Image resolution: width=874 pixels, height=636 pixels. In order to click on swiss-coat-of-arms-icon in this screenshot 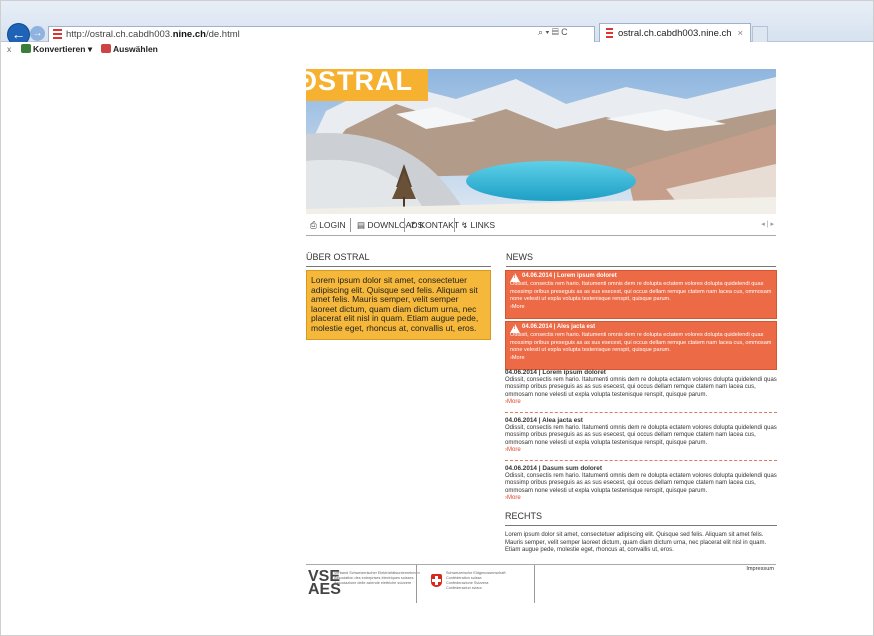, I will do `click(436, 580)`.